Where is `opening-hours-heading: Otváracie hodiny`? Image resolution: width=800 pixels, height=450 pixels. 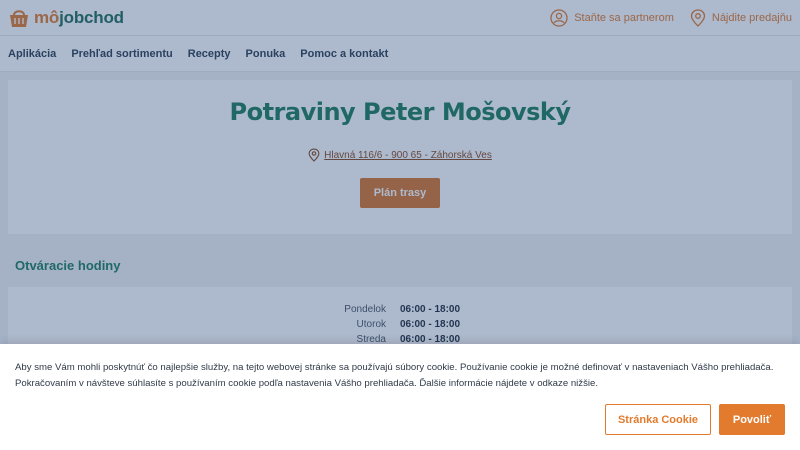
opening-hours-heading: Otváracie hodiny is located at coordinates (68, 265).